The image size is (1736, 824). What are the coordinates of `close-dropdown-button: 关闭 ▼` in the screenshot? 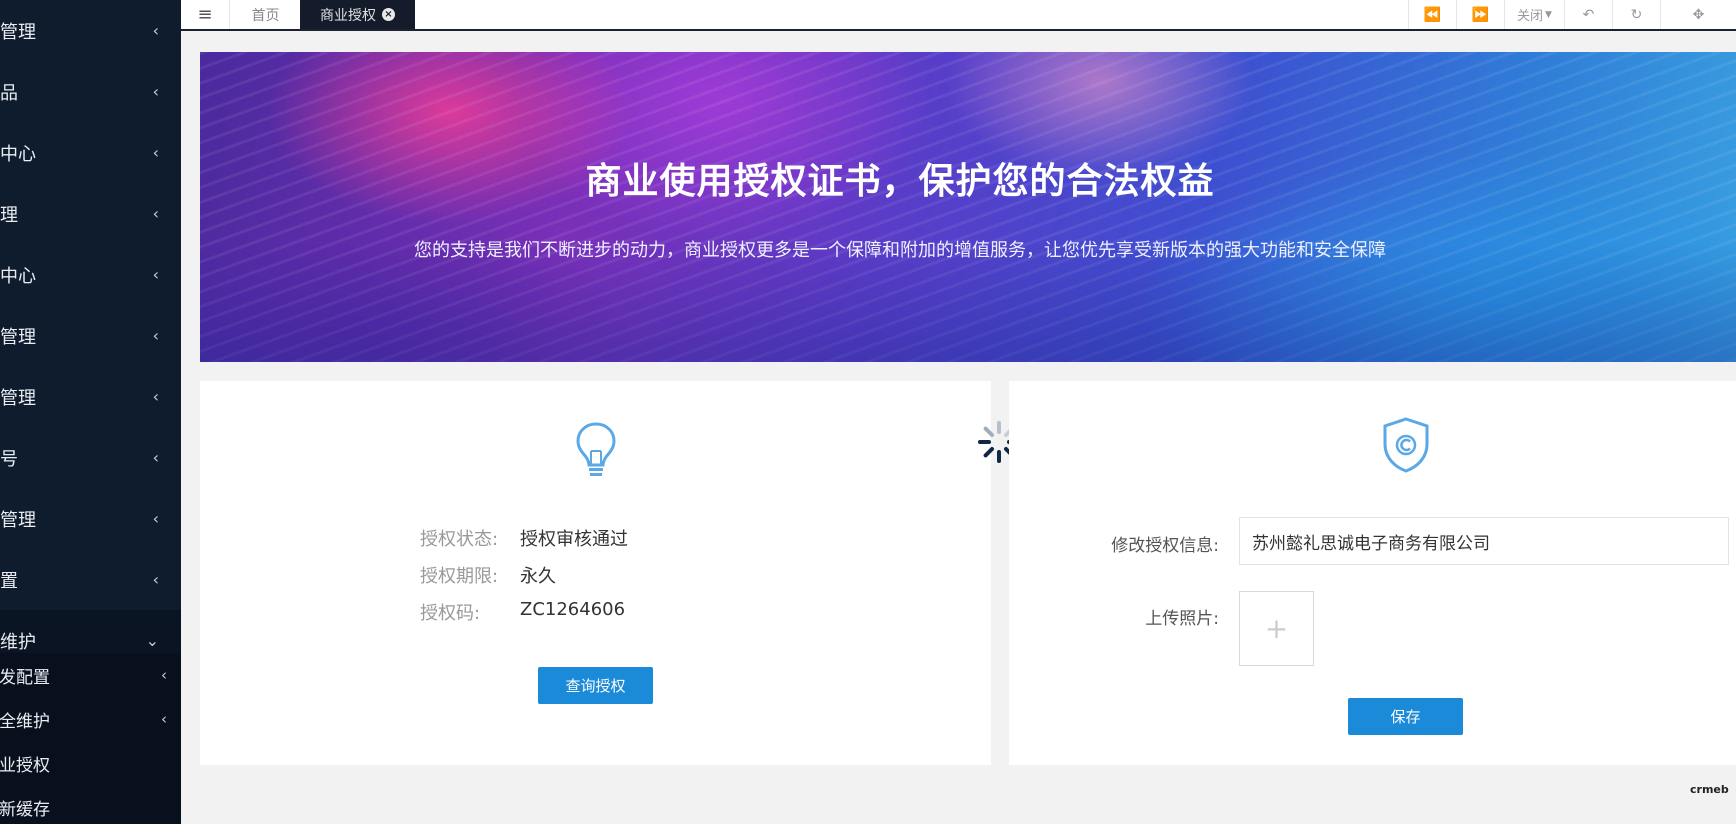 It's located at (1534, 14).